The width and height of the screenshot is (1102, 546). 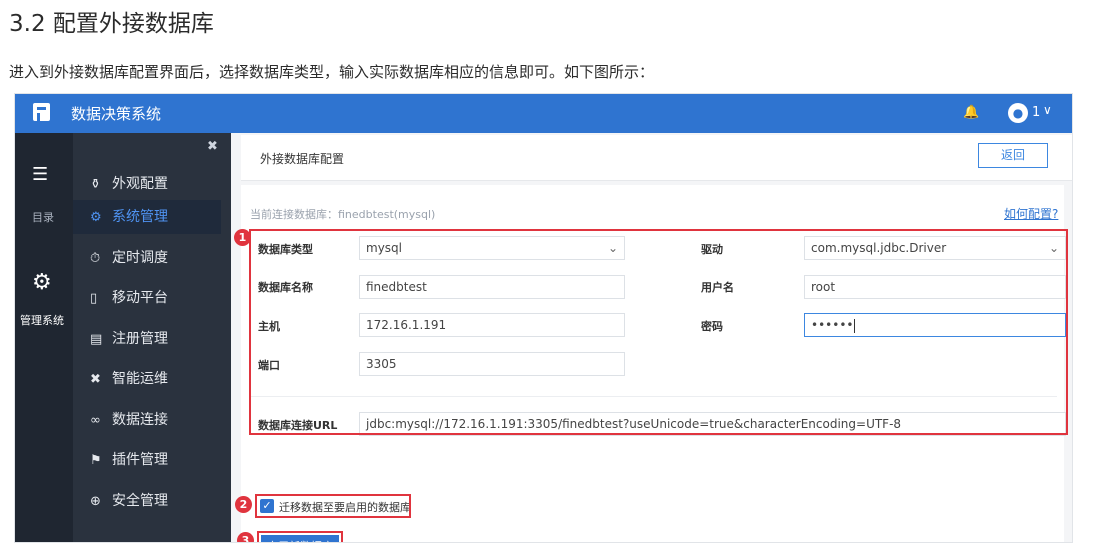 I want to click on current-db-text: 当前连接数据库：finedbtest(mysql), so click(x=343, y=214).